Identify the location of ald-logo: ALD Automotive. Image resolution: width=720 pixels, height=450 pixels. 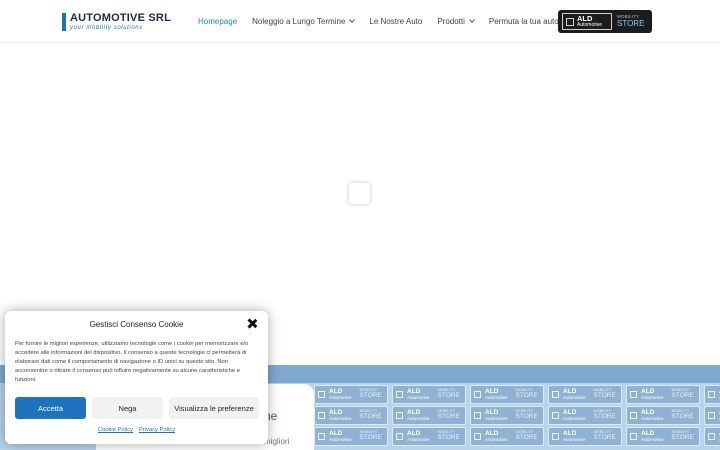
(587, 21).